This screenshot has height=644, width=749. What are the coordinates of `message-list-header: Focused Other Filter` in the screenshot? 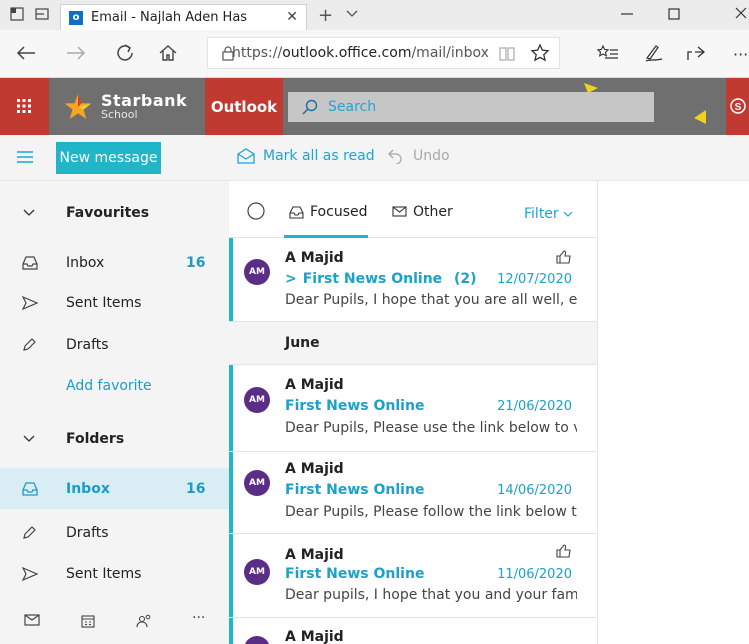 It's located at (413, 209).